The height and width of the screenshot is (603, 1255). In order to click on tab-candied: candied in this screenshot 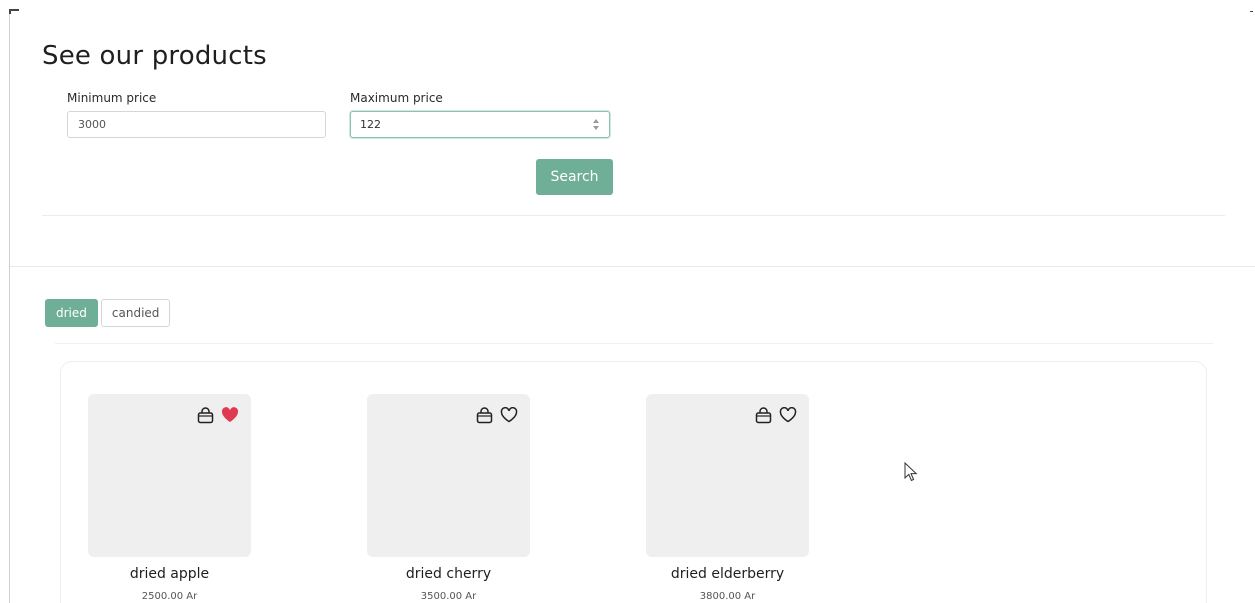, I will do `click(135, 313)`.